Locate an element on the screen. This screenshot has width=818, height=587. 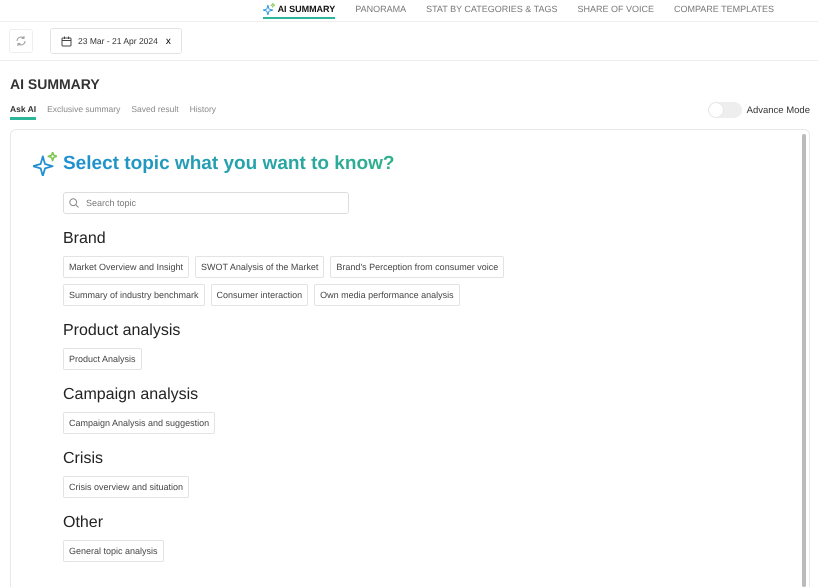
topic-chip: Product Analysis is located at coordinates (102, 359).